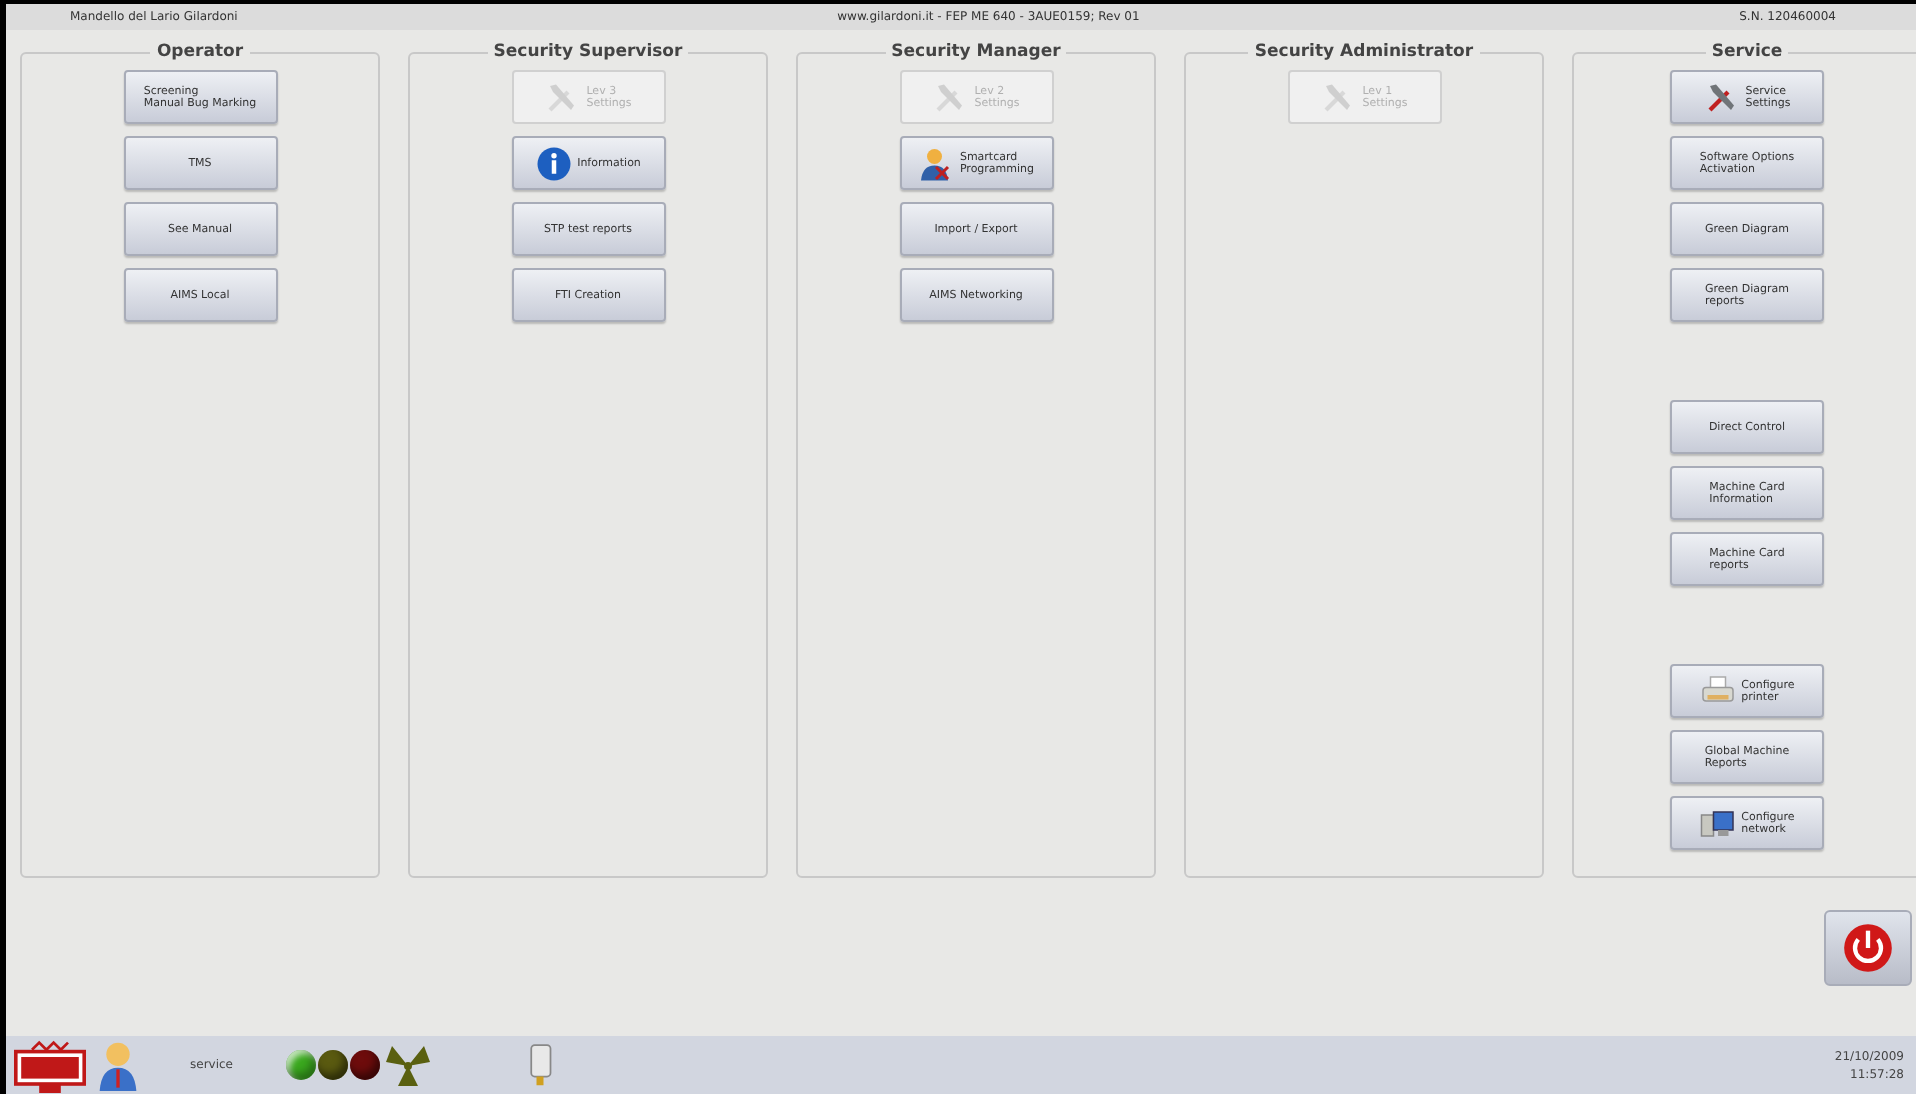  I want to click on radiation-icon, so click(407, 1065).